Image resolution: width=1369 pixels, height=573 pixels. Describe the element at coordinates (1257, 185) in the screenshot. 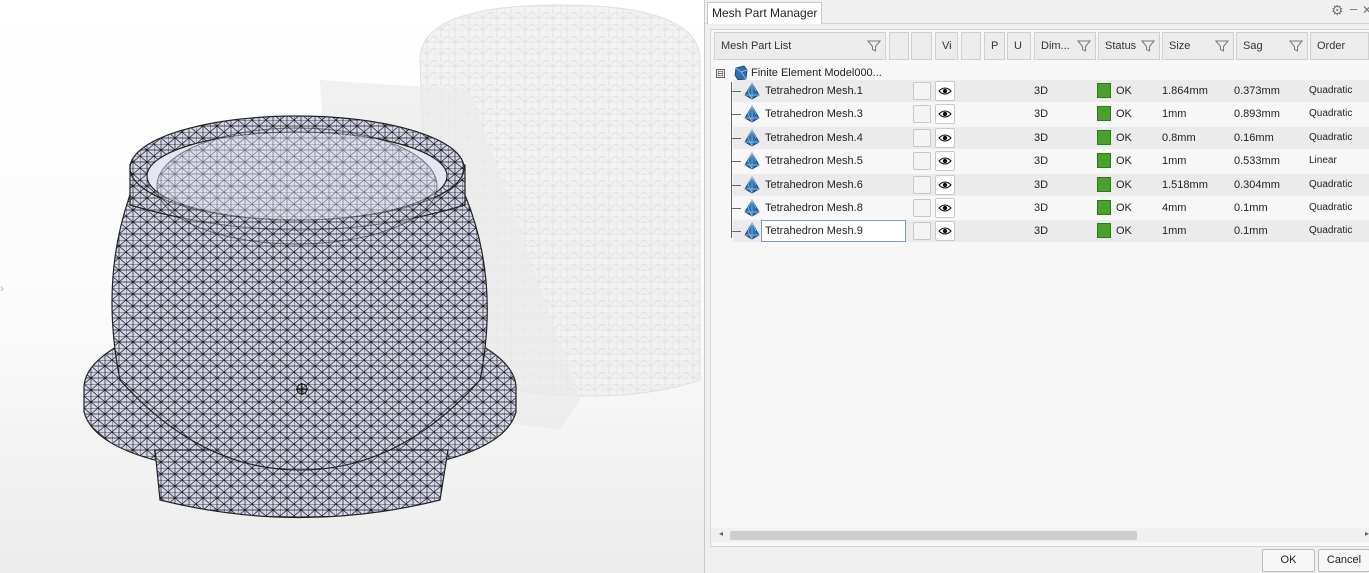

I see `sag-cell: 0.304mm` at that location.